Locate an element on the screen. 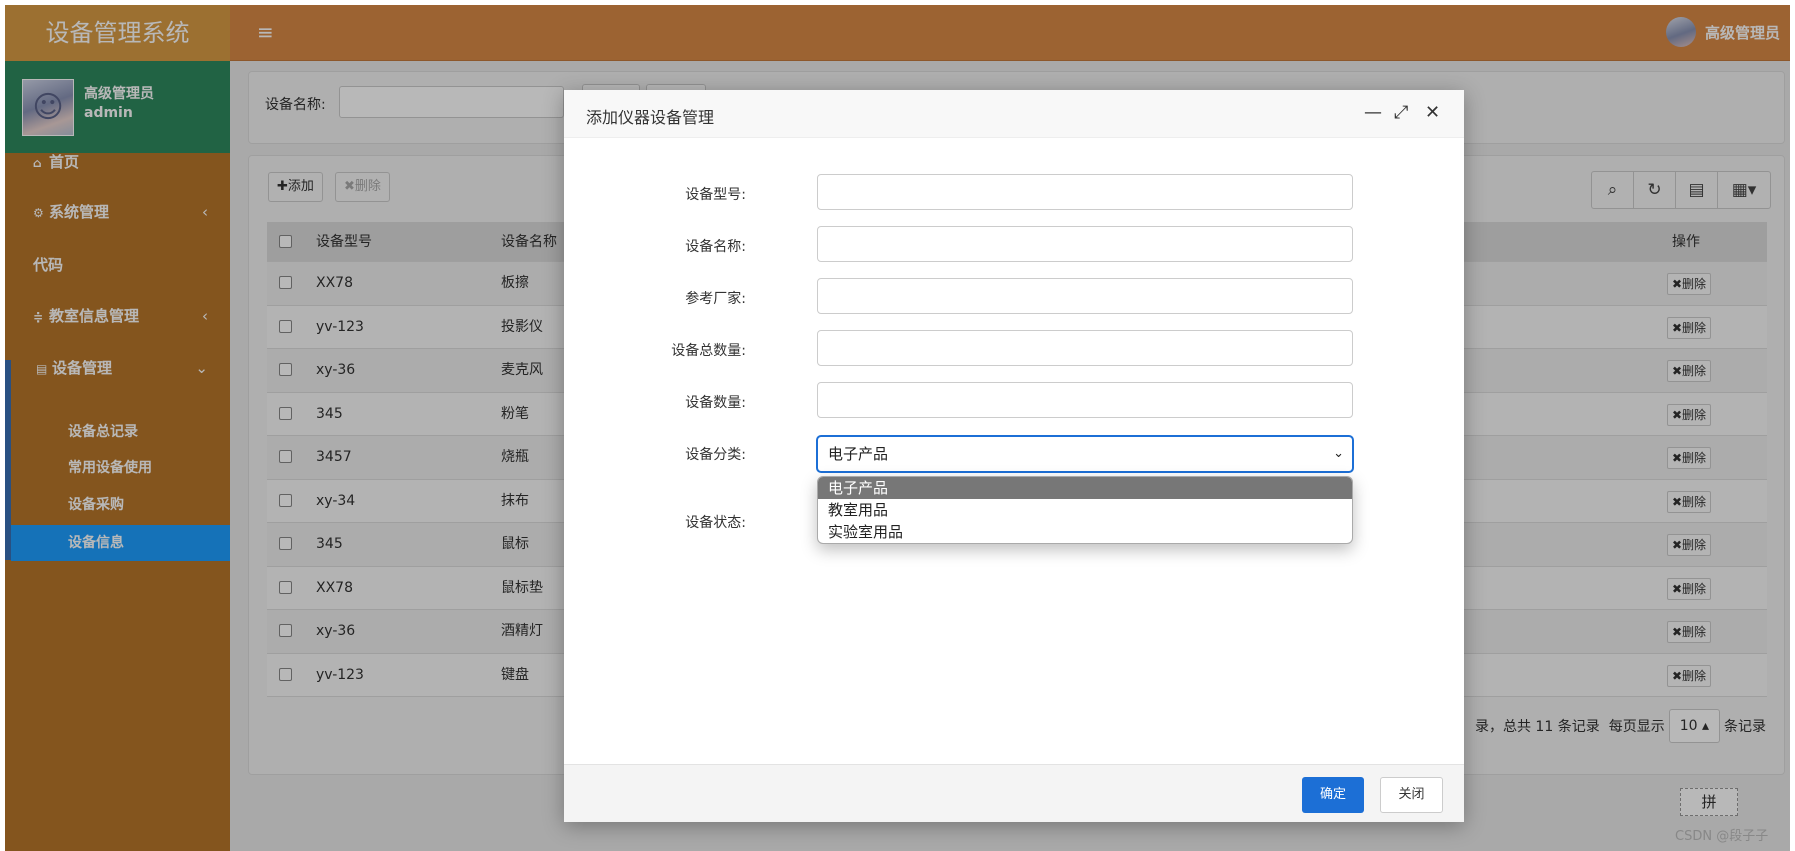  confirm-button: 确定 is located at coordinates (1333, 795).